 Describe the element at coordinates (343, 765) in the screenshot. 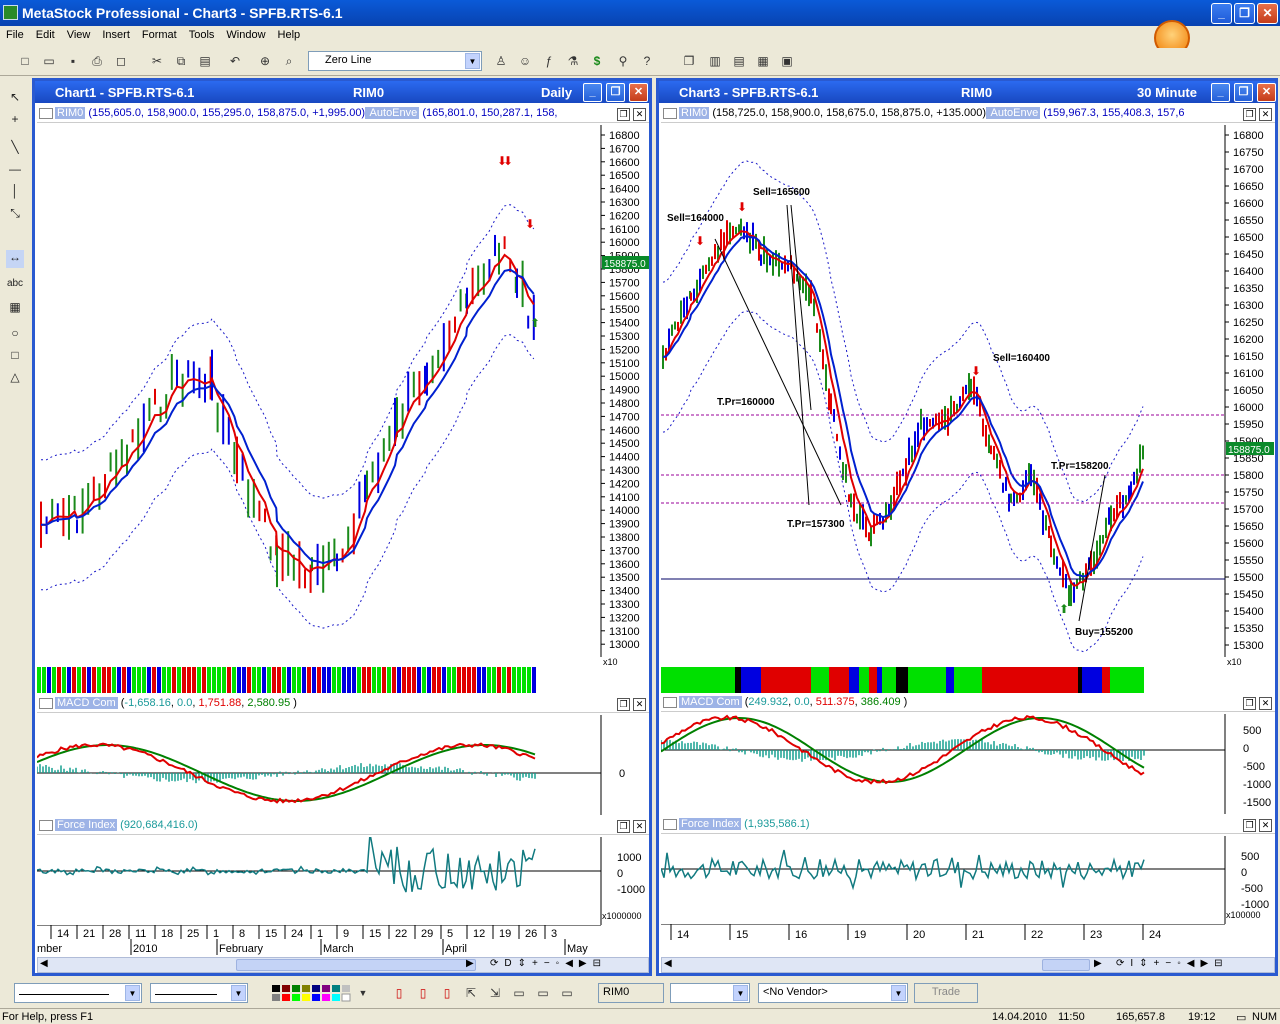

I see `chart1-macd-plot: 0` at that location.